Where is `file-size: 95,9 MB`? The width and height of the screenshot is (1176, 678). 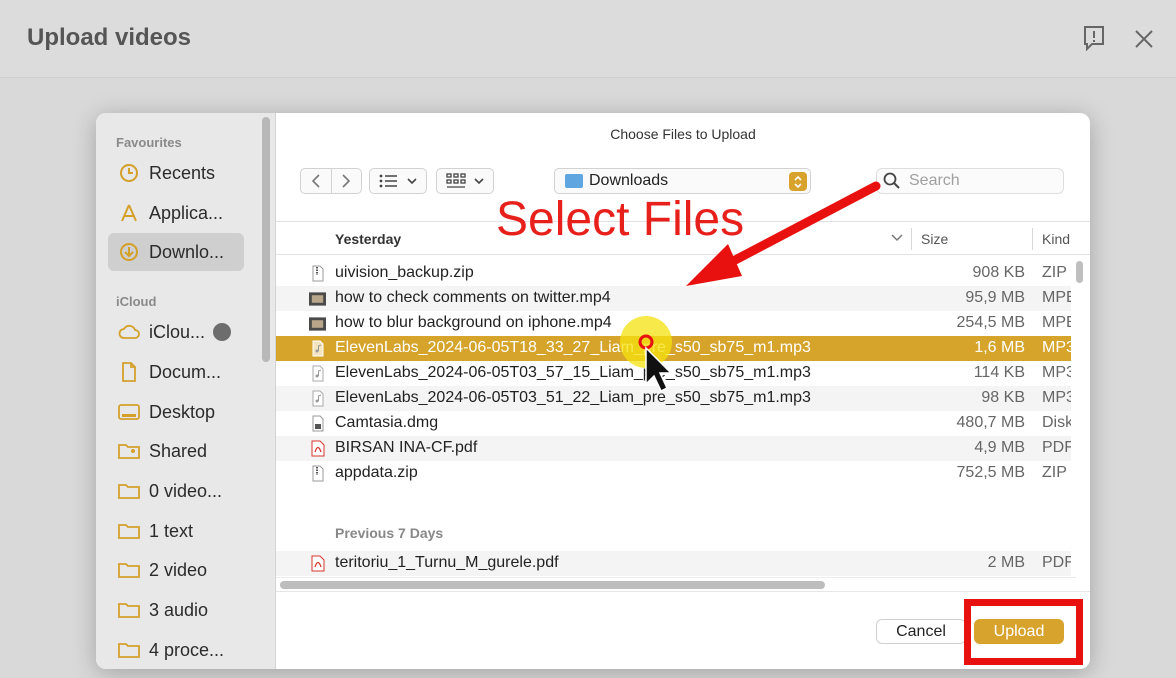
file-size: 95,9 MB is located at coordinates (995, 297).